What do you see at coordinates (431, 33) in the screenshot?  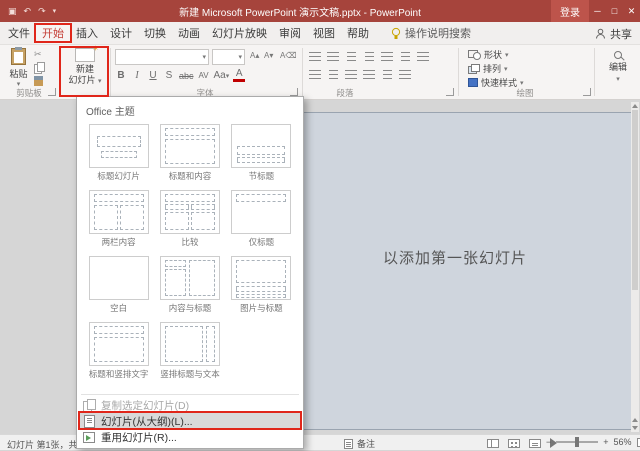 I see `tell-me-search: 操作说明搜索` at bounding box center [431, 33].